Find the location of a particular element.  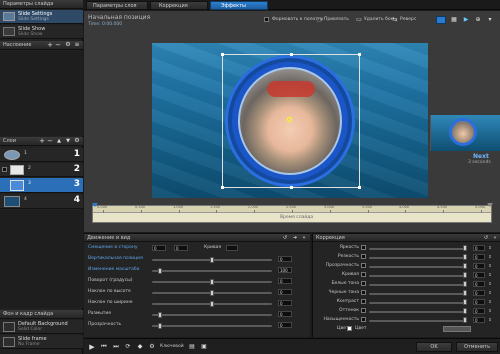

layer-checkbox is located at coordinates (4, 169).